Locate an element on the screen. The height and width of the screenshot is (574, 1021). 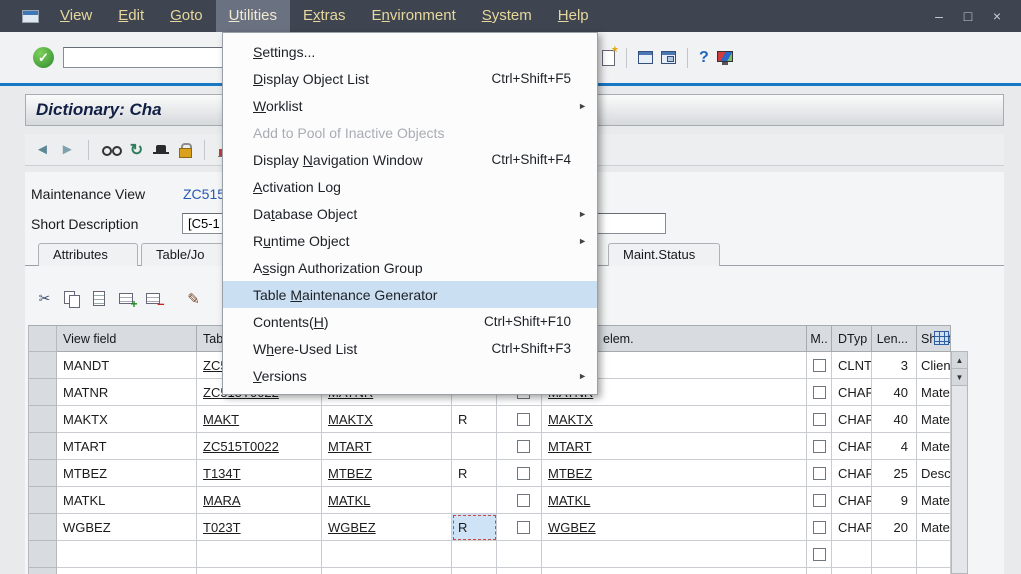
cell-field-link: MTART is located at coordinates (387, 446).